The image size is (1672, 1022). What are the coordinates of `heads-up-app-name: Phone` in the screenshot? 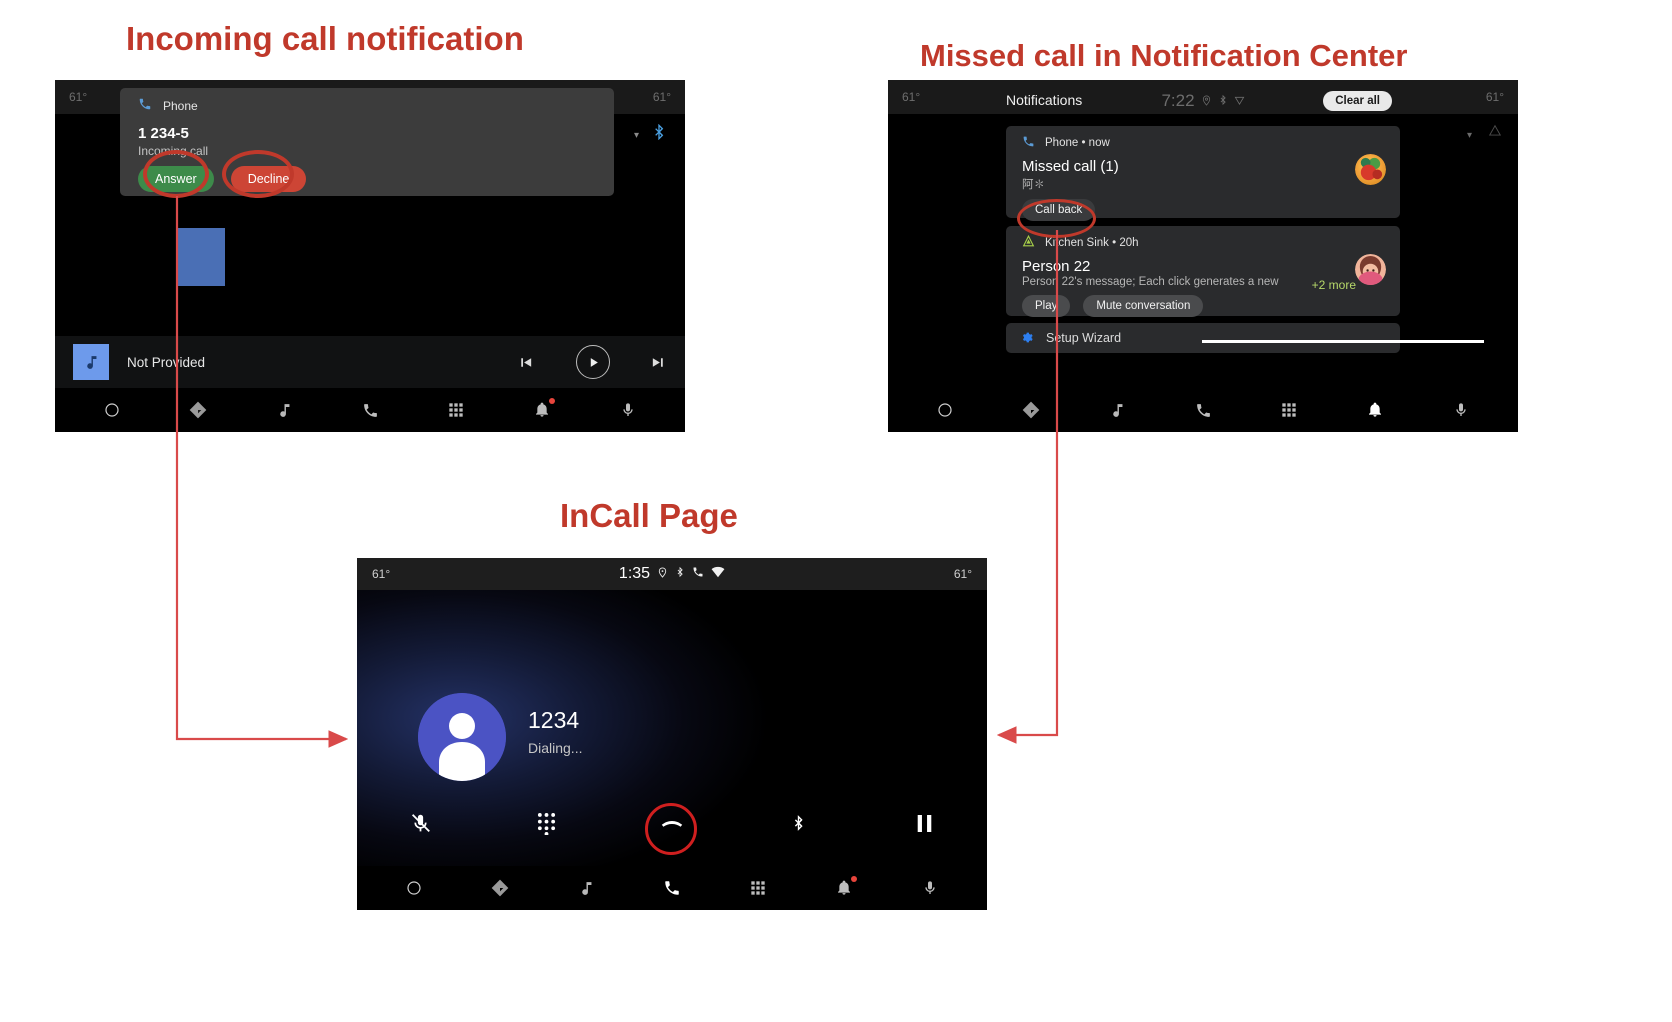 It's located at (180, 105).